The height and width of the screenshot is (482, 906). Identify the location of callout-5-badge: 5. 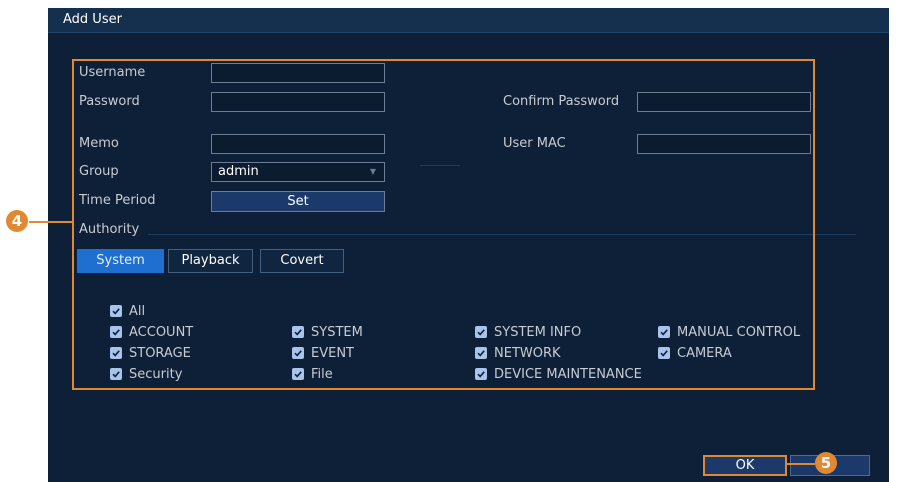
(826, 463).